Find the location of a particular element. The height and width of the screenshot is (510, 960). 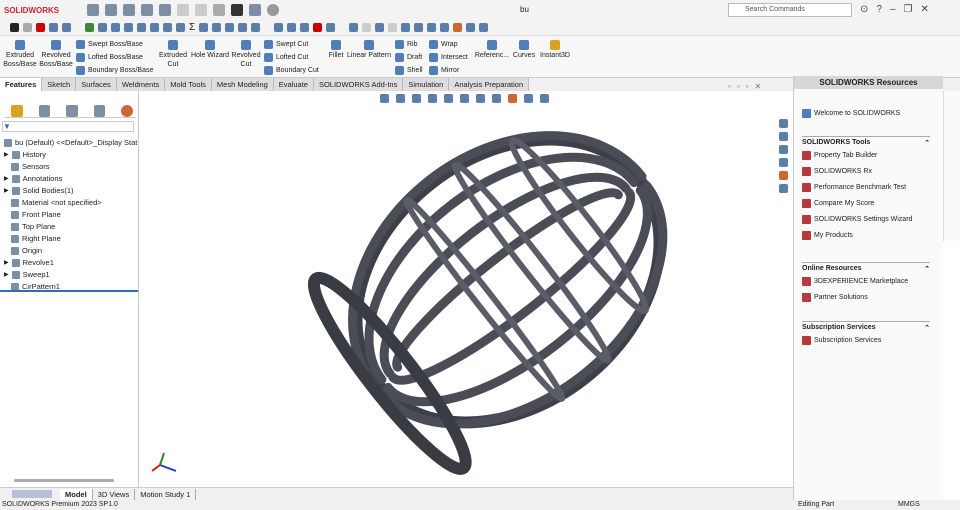

feature-tree-item: Material <not specified> is located at coordinates (53, 202).